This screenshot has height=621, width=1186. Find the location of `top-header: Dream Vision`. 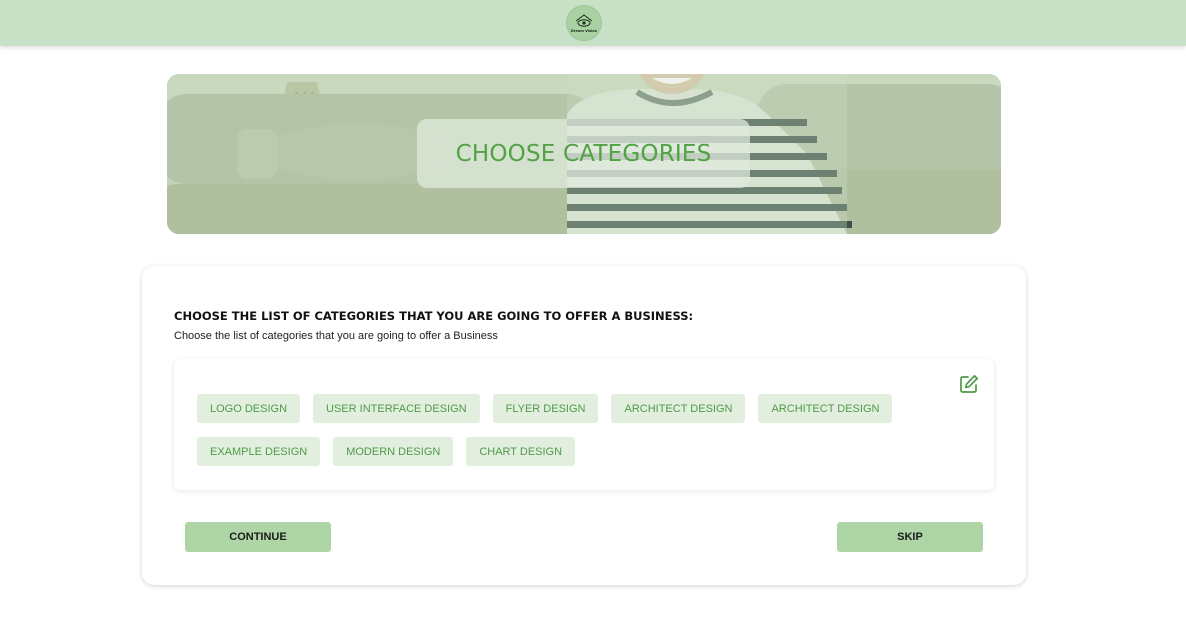

top-header: Dream Vision is located at coordinates (593, 23).